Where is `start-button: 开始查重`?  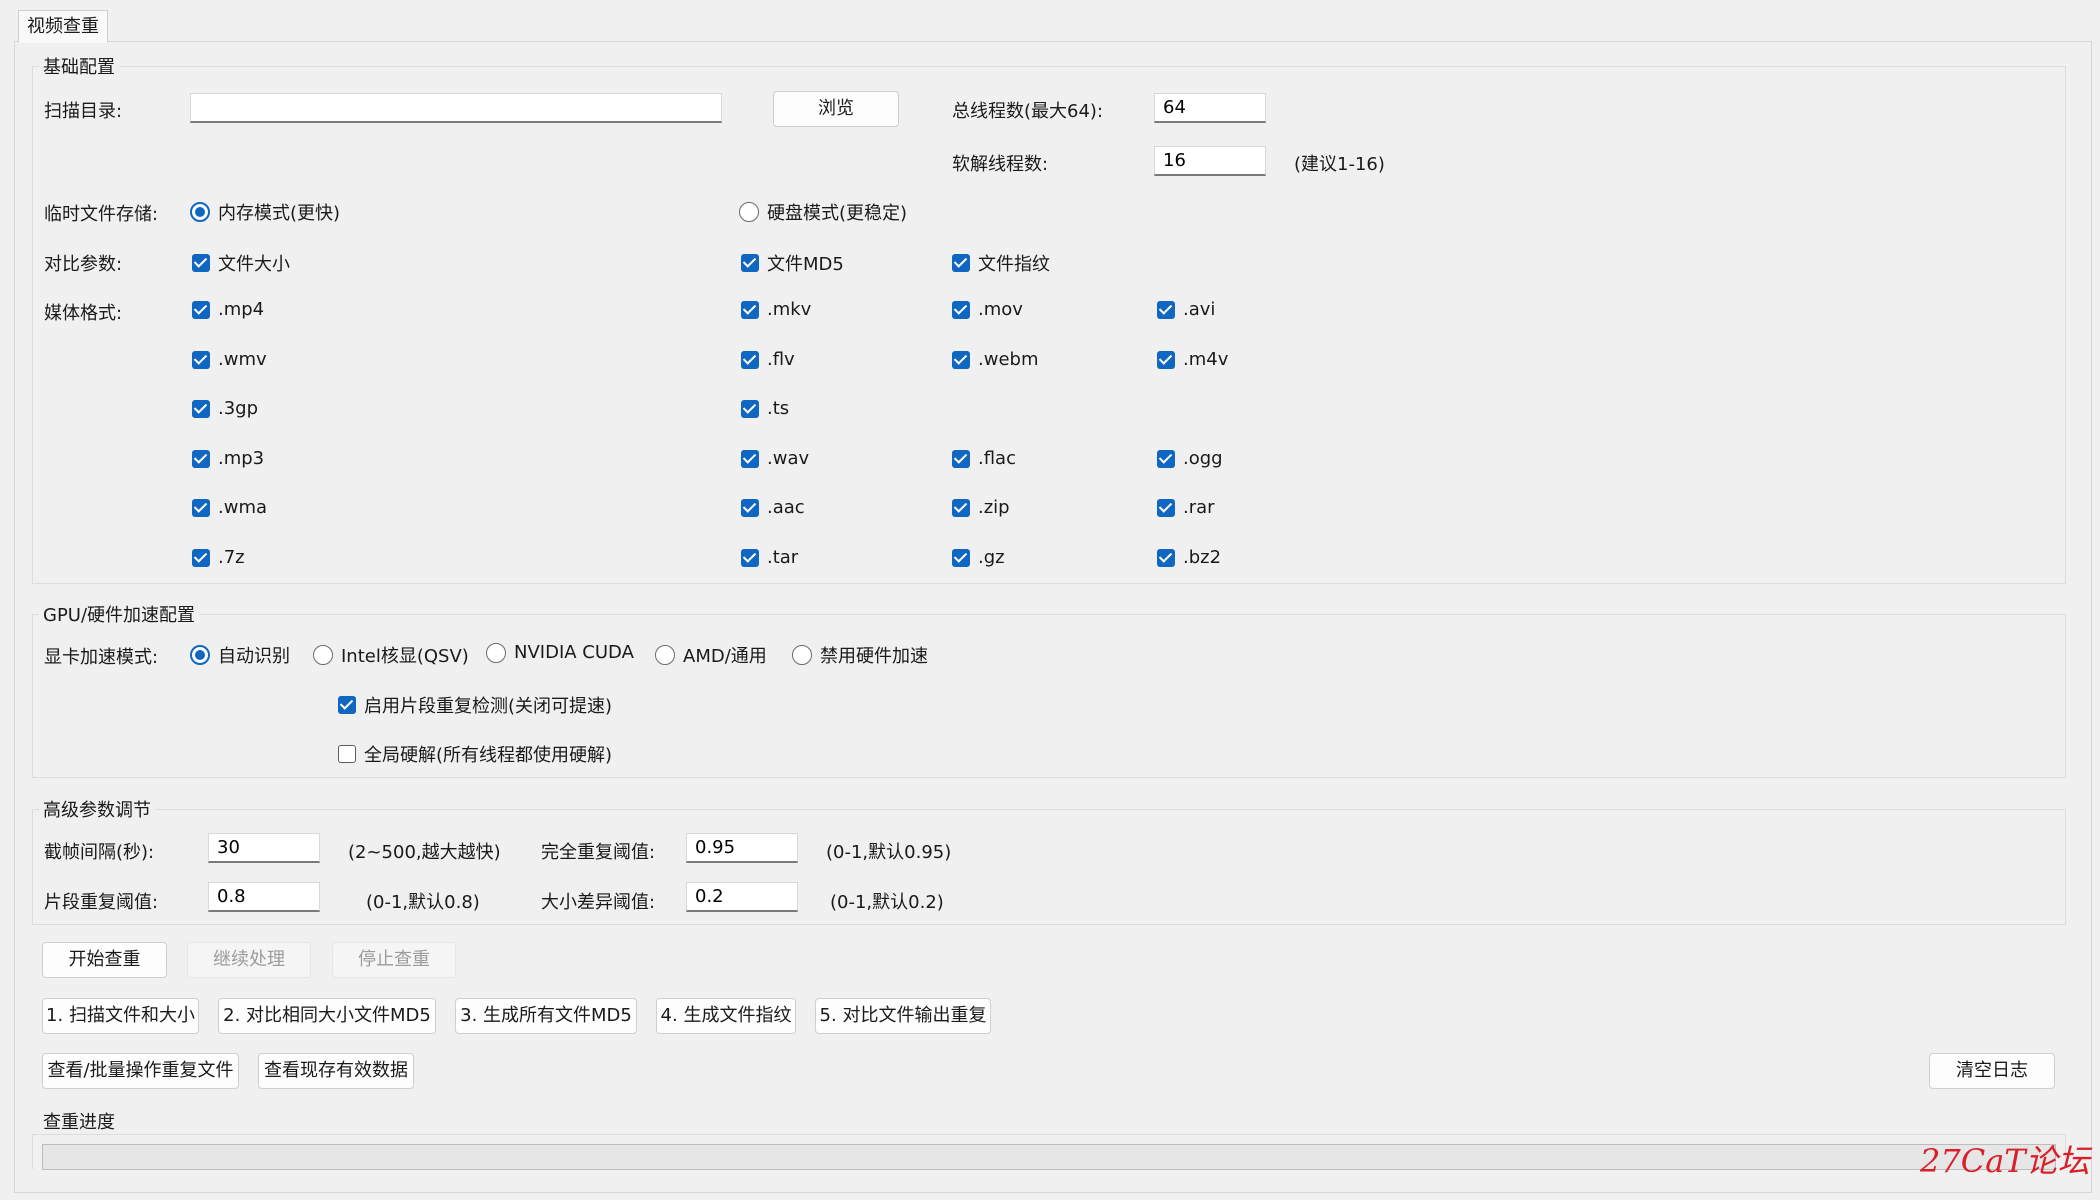 start-button: 开始查重 is located at coordinates (104, 960).